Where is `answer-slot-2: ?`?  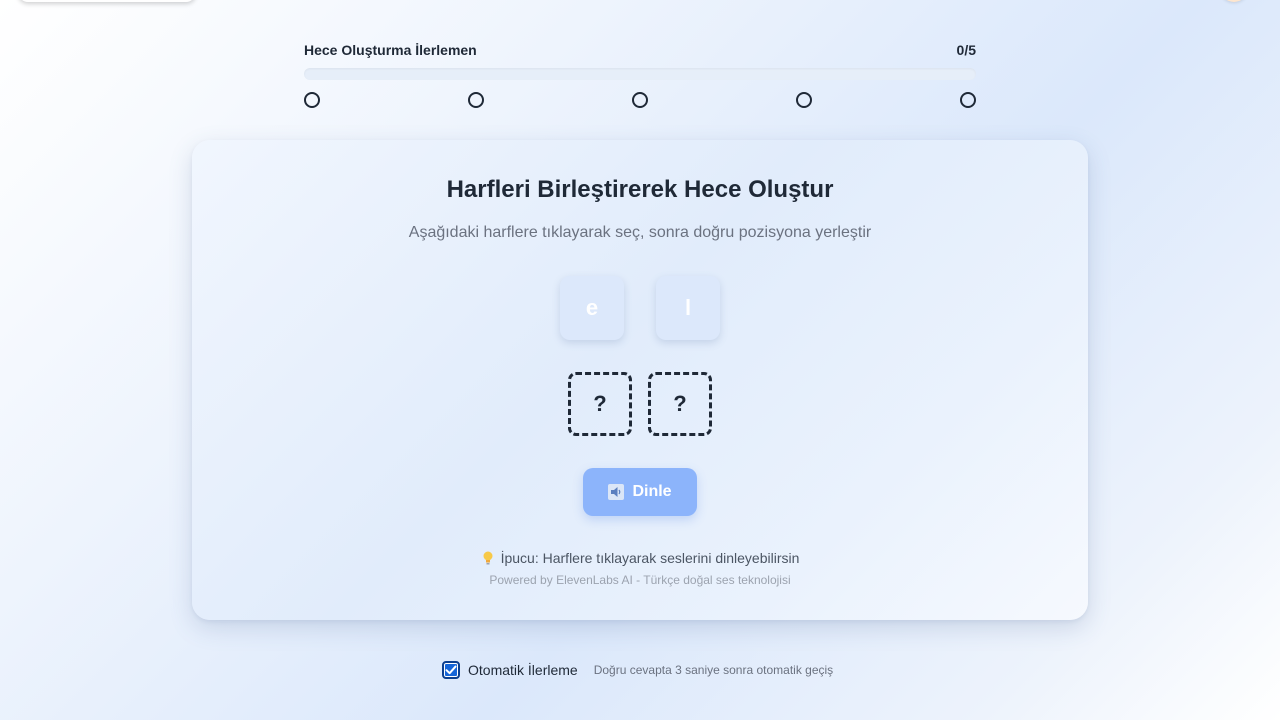 answer-slot-2: ? is located at coordinates (680, 404).